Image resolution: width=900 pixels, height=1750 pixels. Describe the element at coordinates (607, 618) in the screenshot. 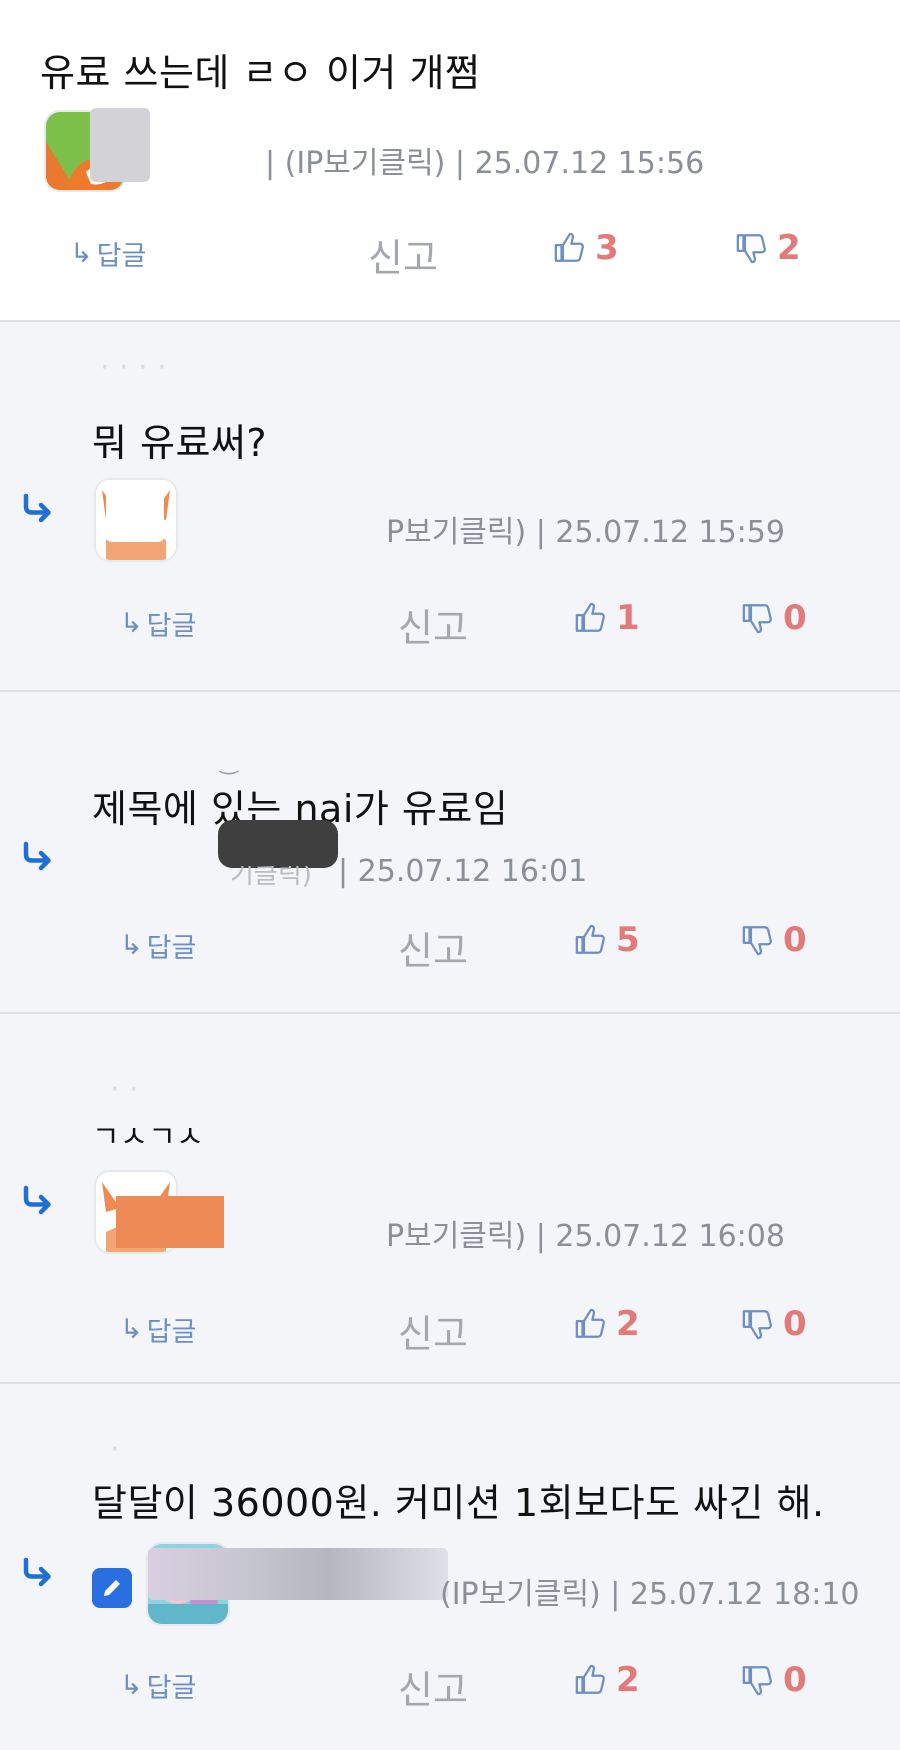

I see `like-button: 1` at that location.